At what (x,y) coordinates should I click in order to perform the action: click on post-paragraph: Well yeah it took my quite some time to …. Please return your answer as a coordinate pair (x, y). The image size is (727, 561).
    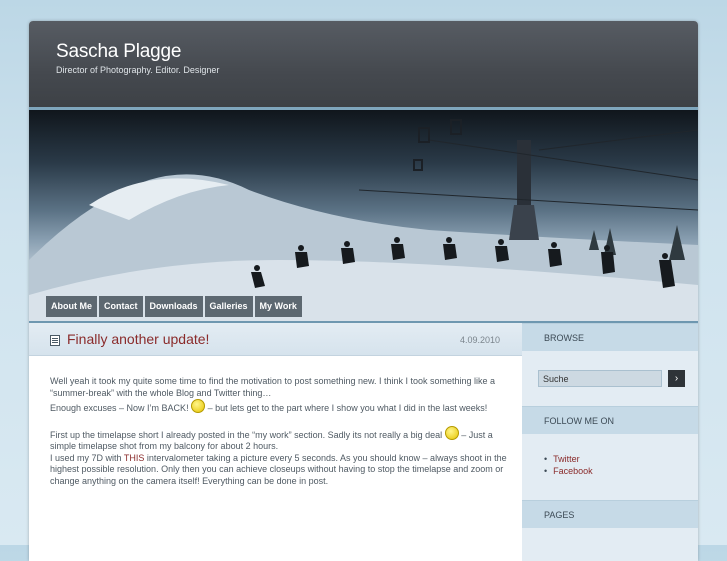
    Looking at the image, I should click on (273, 387).